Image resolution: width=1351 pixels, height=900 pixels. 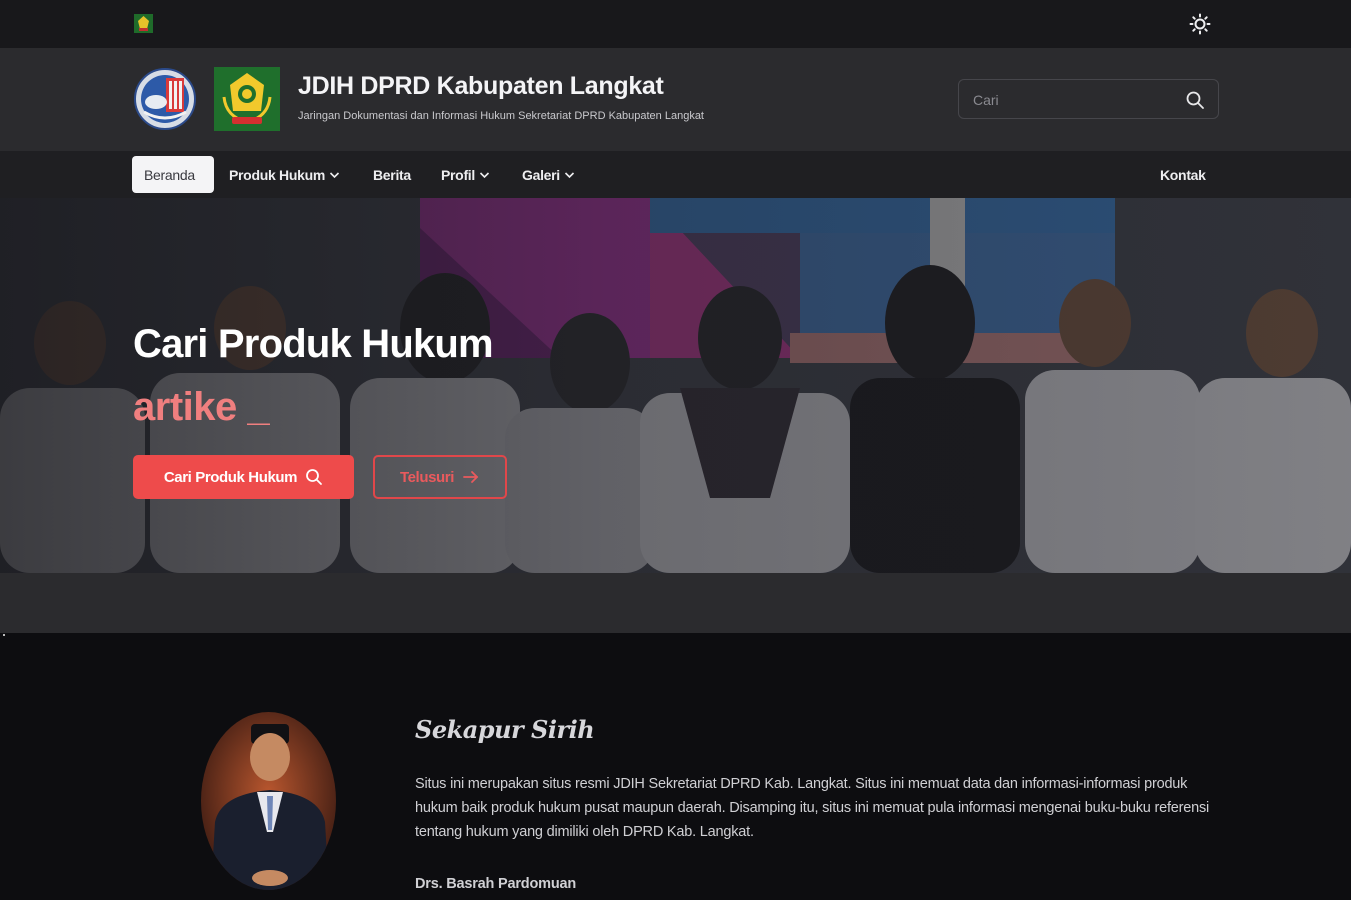 I want to click on hero-typed-text: artike _, so click(x=201, y=407).